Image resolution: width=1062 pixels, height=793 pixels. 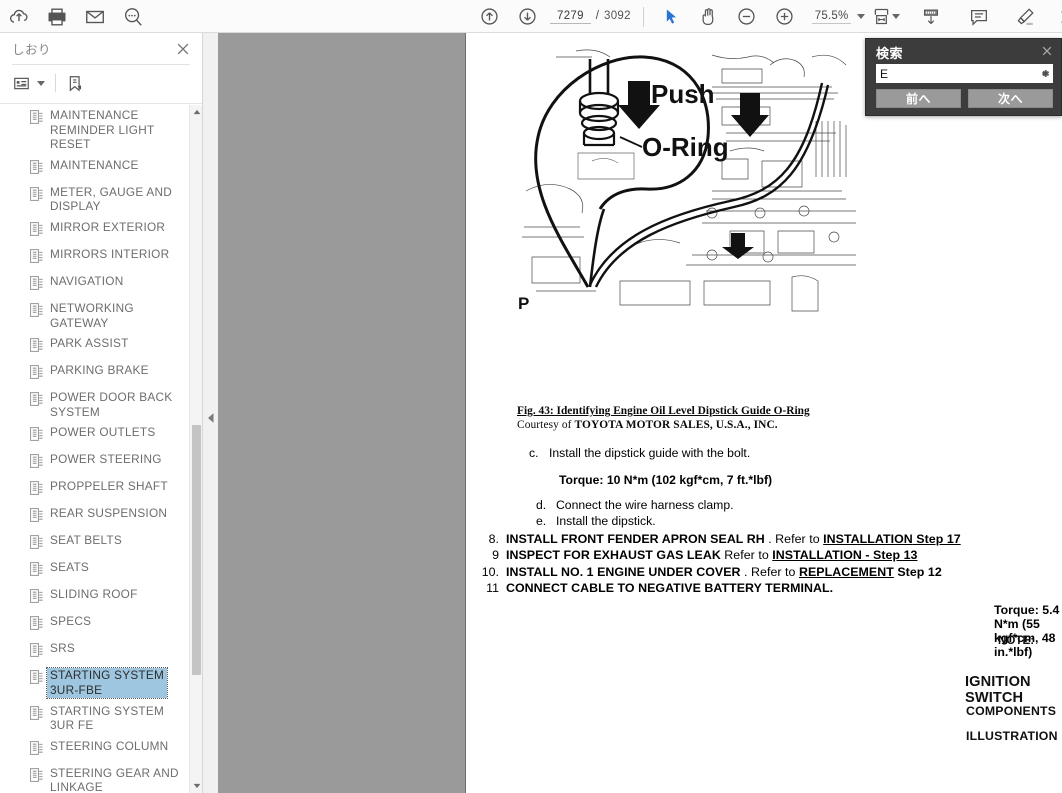 I want to click on bookmark-item: NETWORKING GATEWAY, so click(x=101, y=315).